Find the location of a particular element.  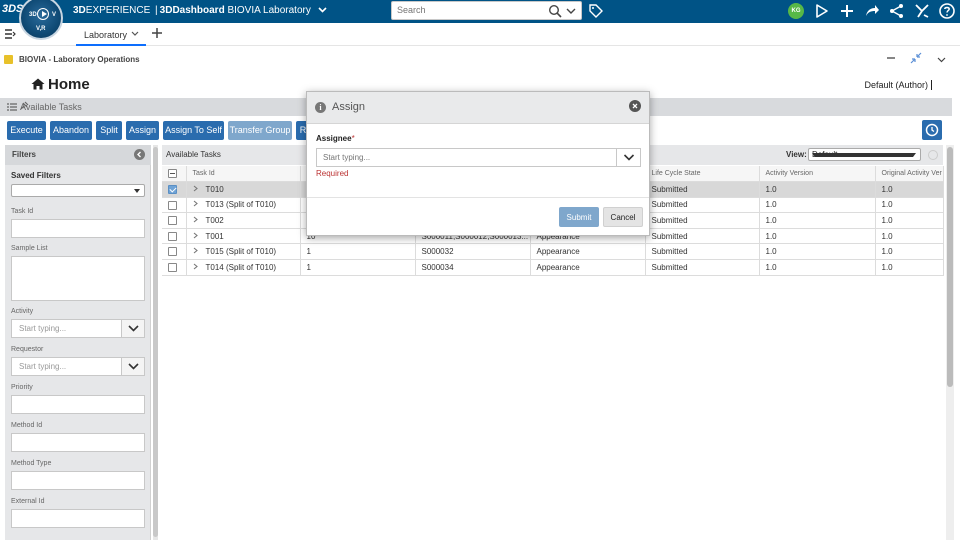

history-button is located at coordinates (932, 130).